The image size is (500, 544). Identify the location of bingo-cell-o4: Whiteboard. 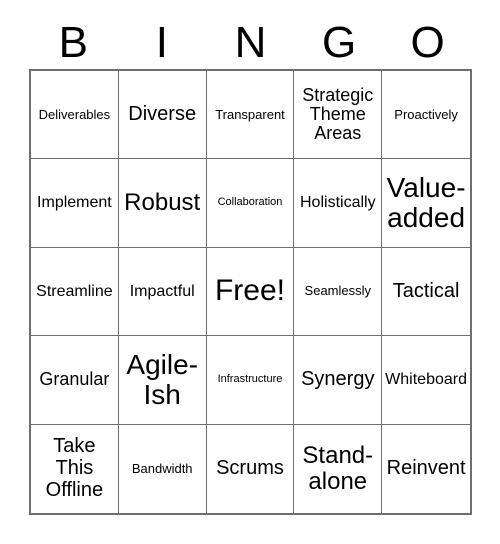
(426, 380).